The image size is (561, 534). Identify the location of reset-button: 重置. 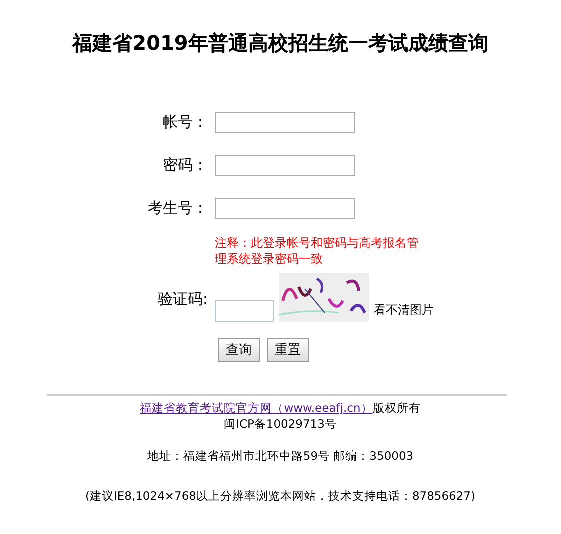
(288, 350).